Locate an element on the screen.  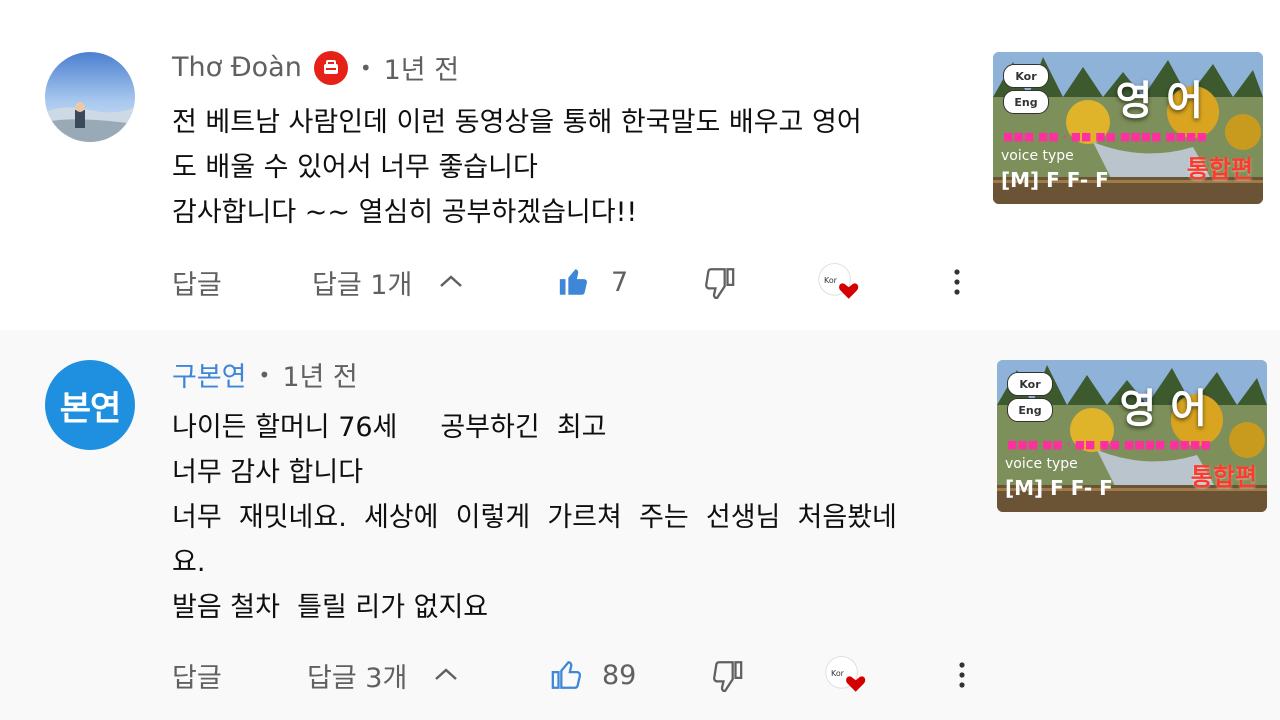
comment-actions: 답글 답글 1개 7 Kor is located at coordinates (672, 282).